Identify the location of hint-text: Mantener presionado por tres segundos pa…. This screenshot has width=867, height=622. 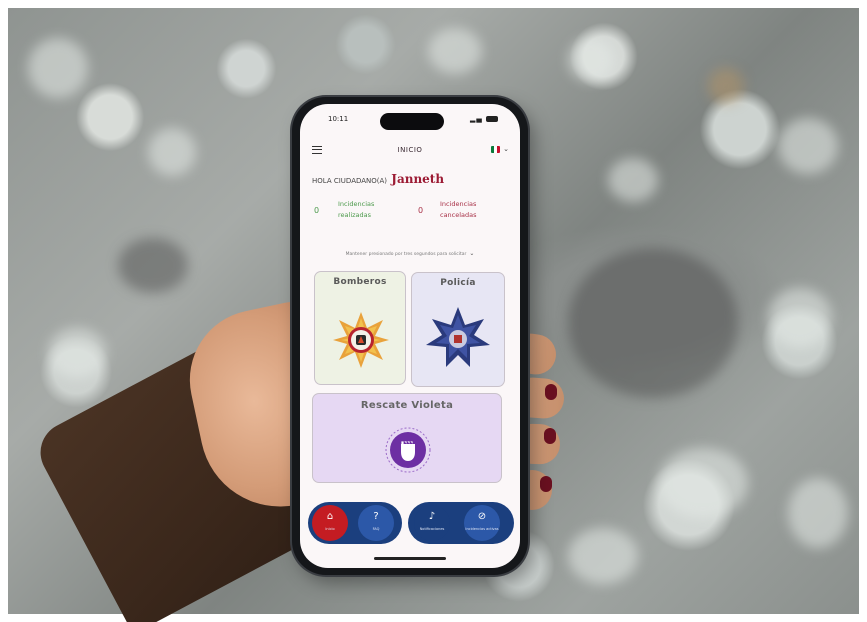
(406, 254).